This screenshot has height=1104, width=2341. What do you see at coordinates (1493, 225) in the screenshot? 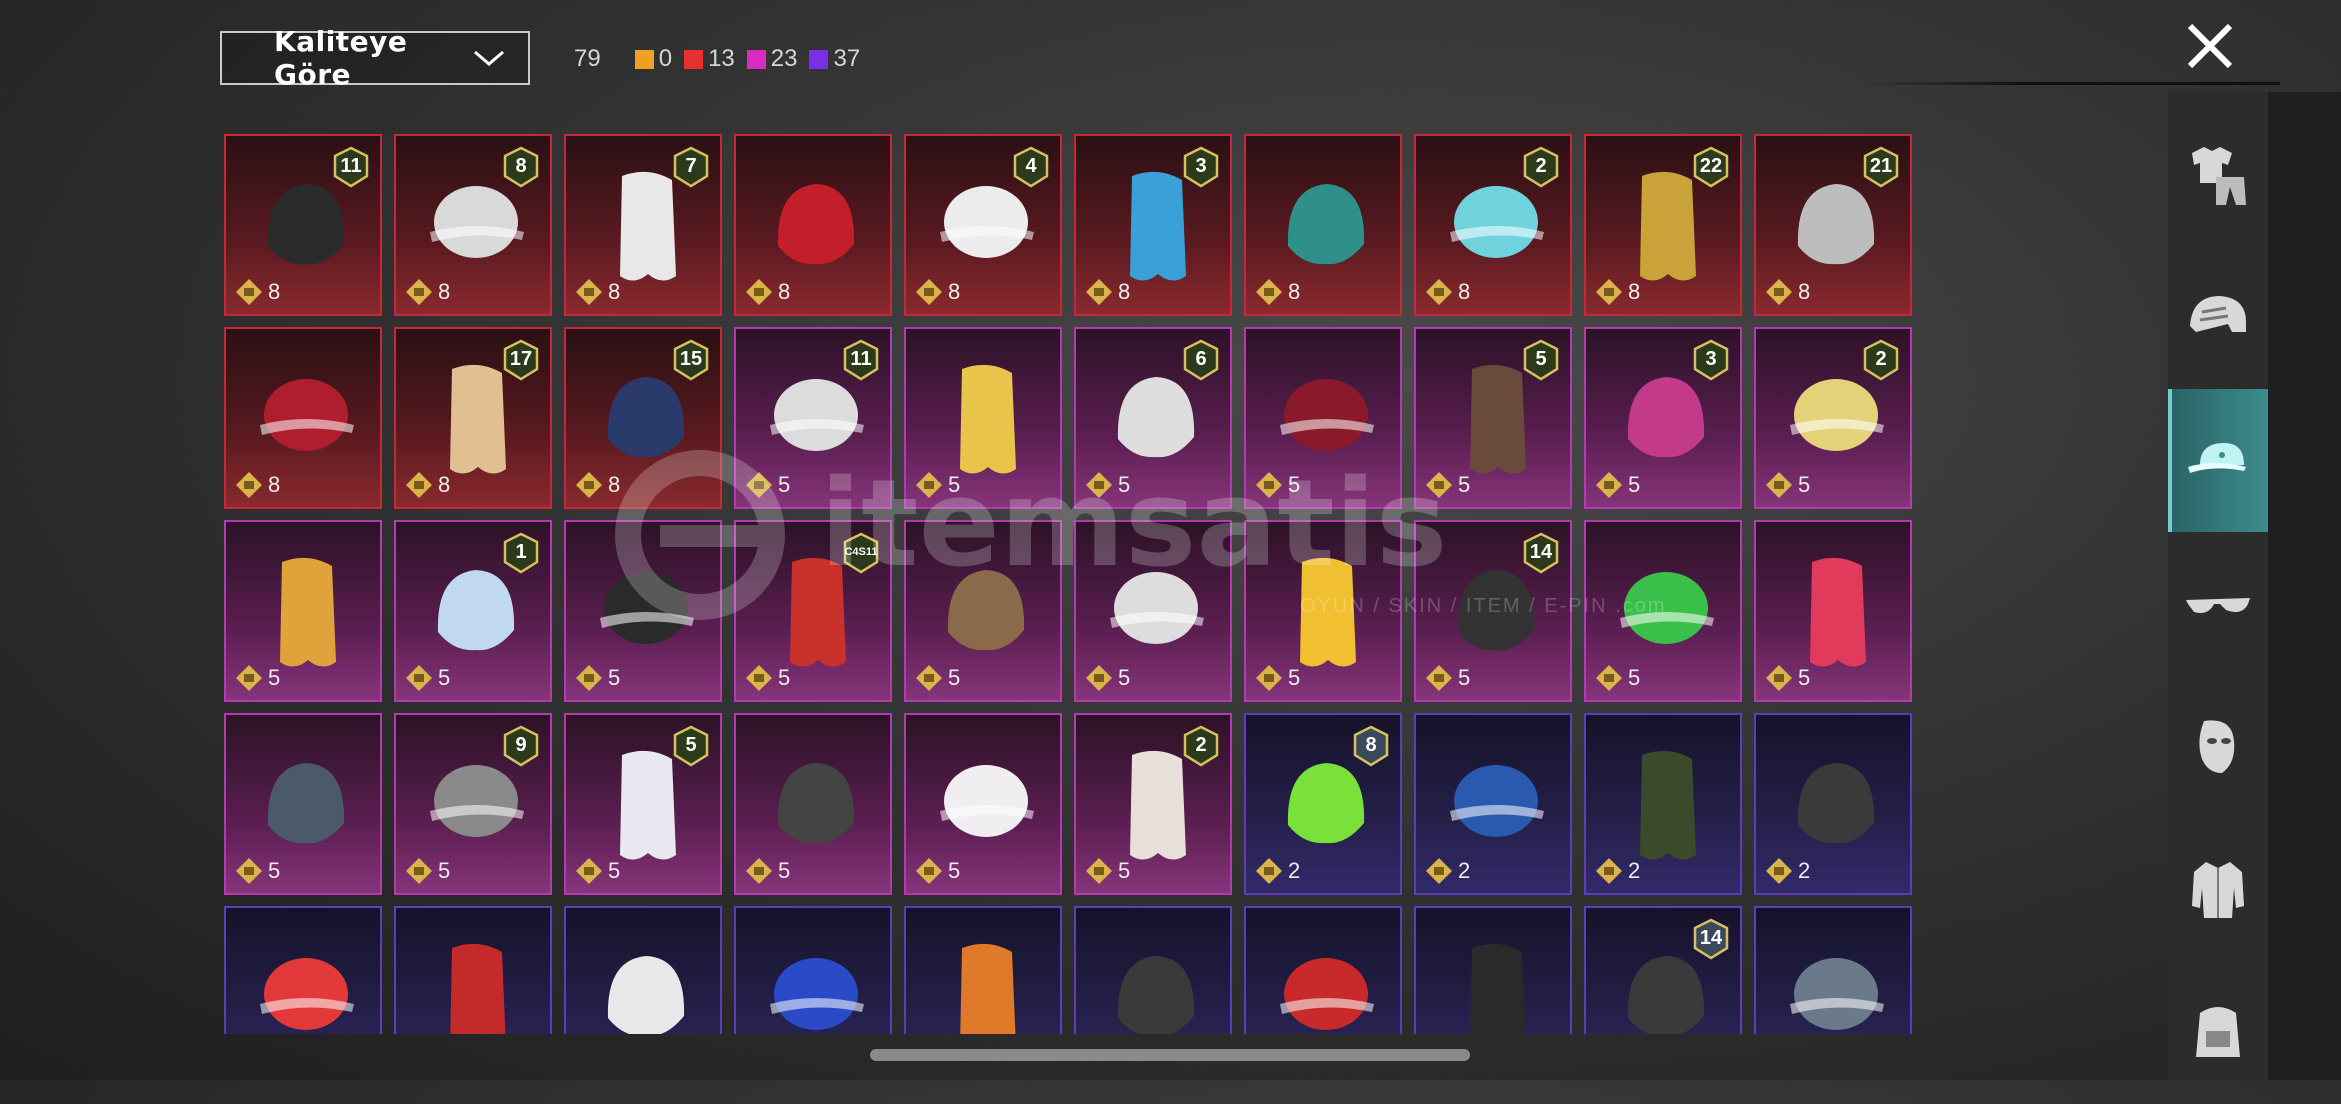
I see `item-card: 28` at bounding box center [1493, 225].